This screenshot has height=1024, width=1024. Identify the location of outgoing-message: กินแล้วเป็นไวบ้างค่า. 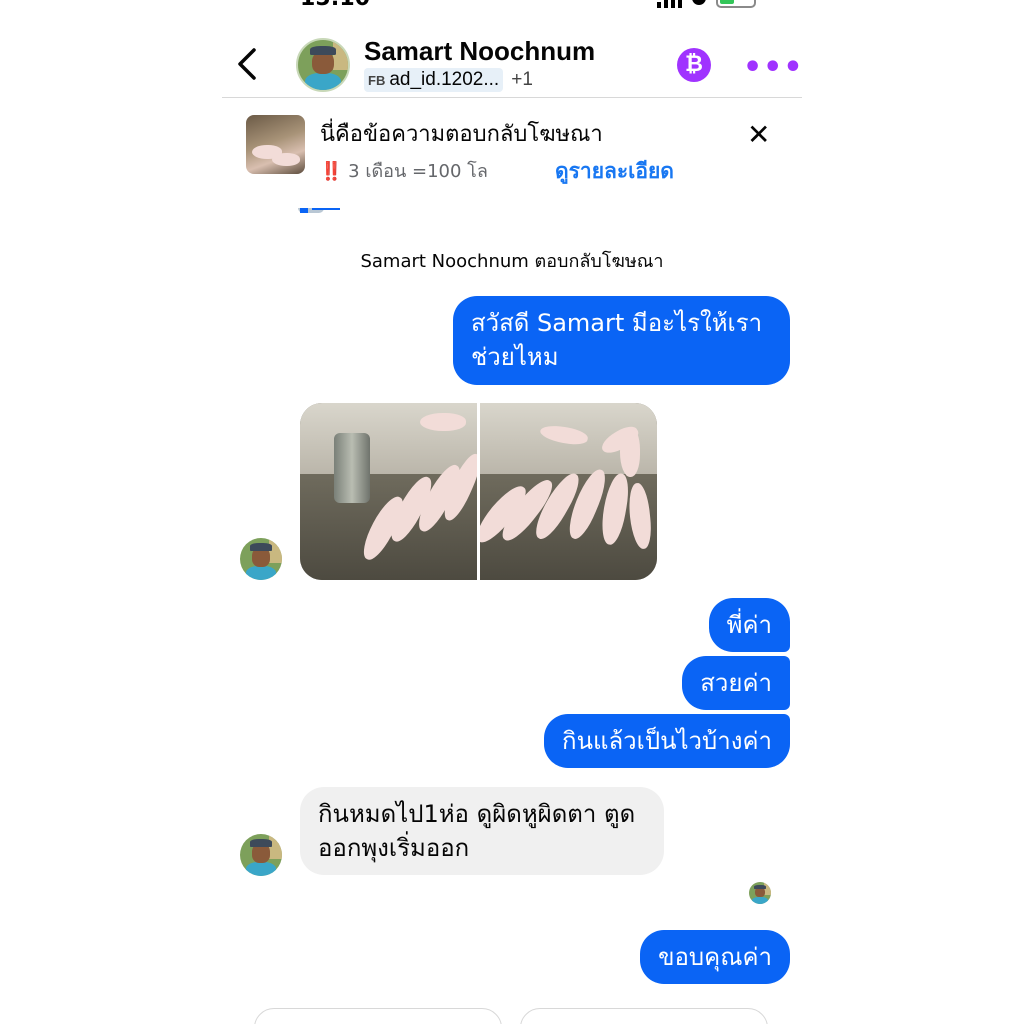
(667, 741).